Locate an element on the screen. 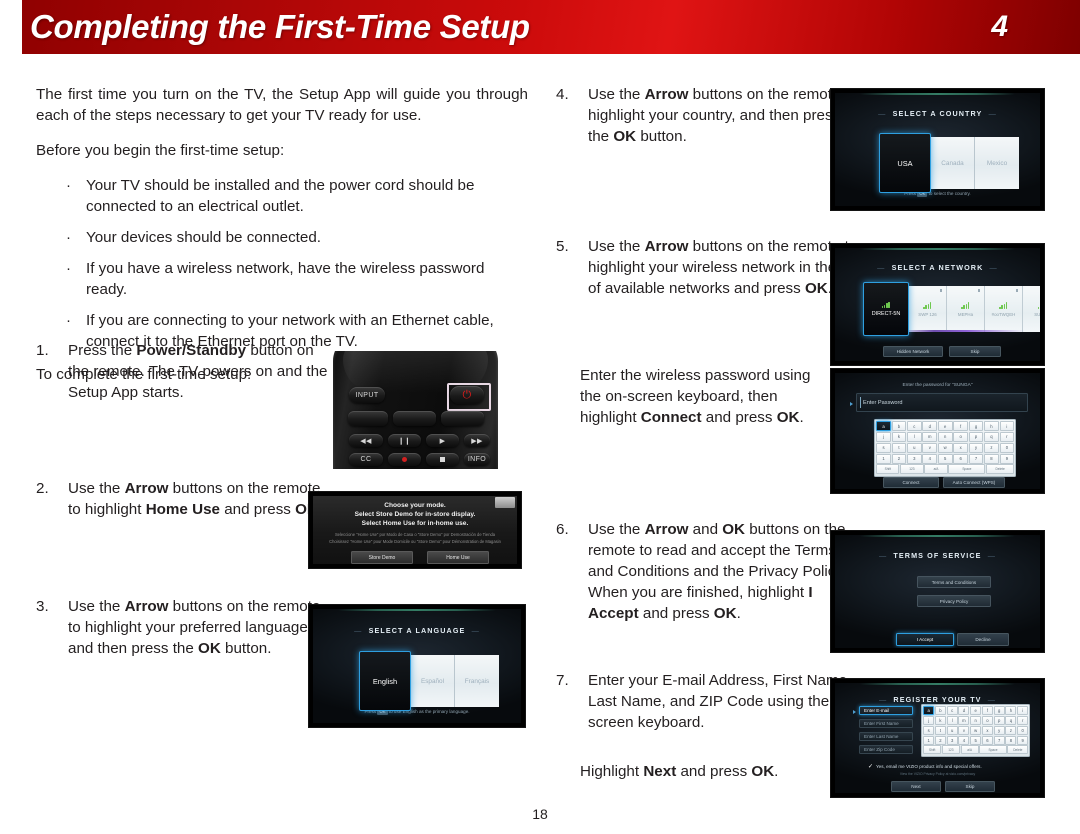 This screenshot has width=1080, height=834. remote-rewind-button: ◀◀ is located at coordinates (366, 440).